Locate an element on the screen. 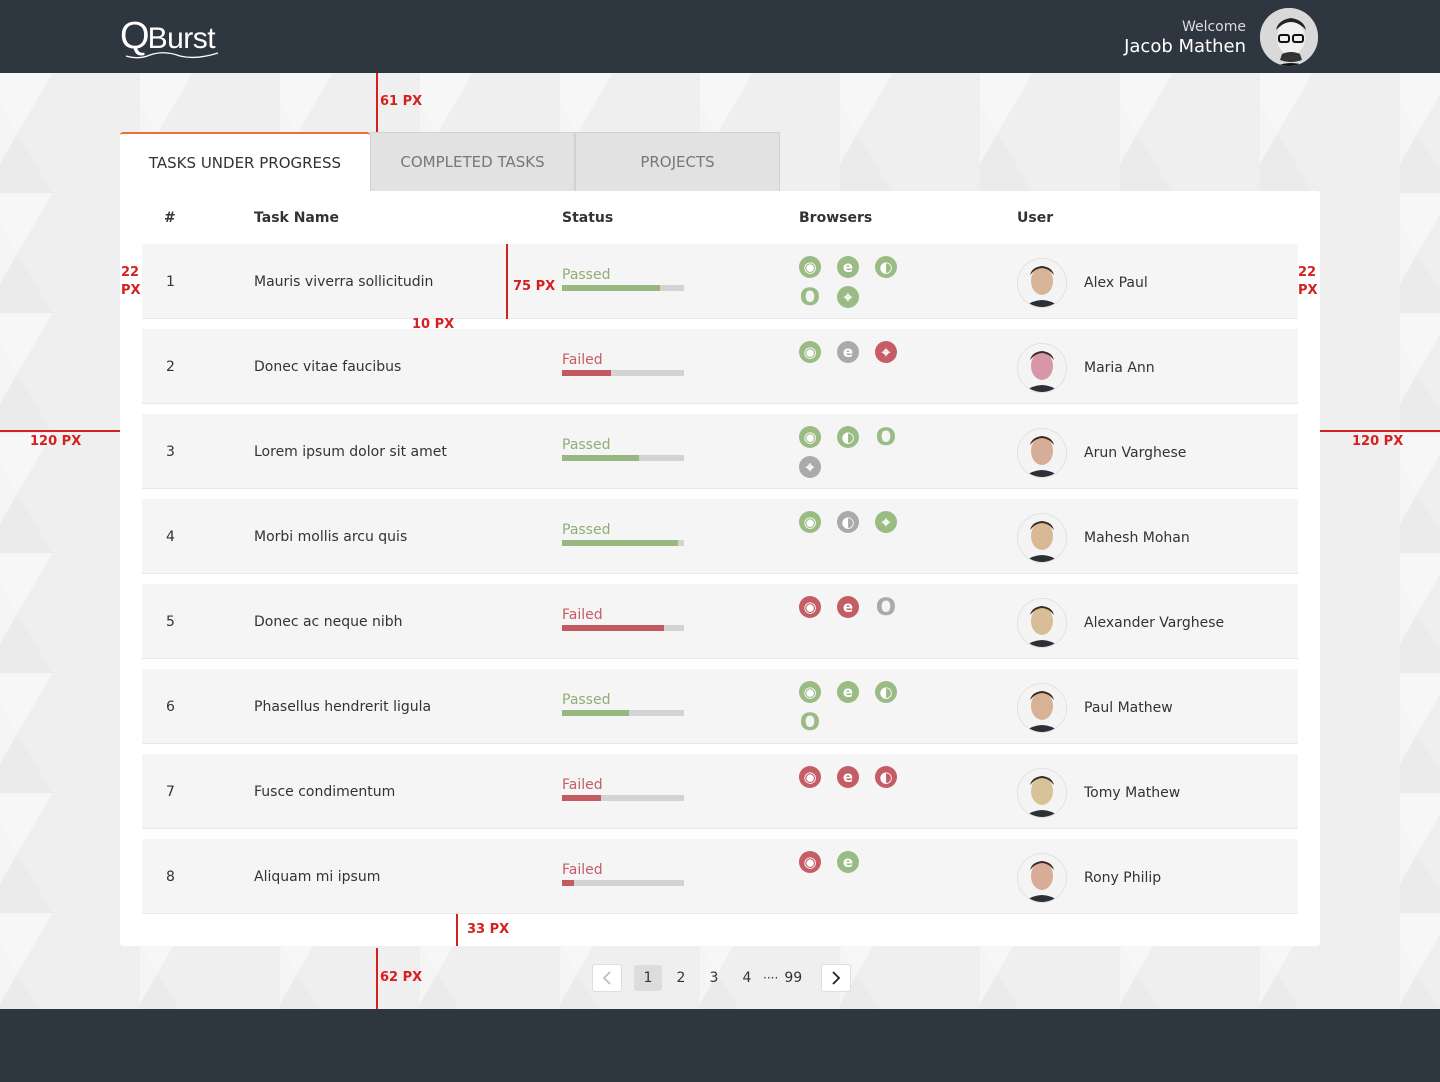  status-label: Failed is located at coordinates (582, 870).